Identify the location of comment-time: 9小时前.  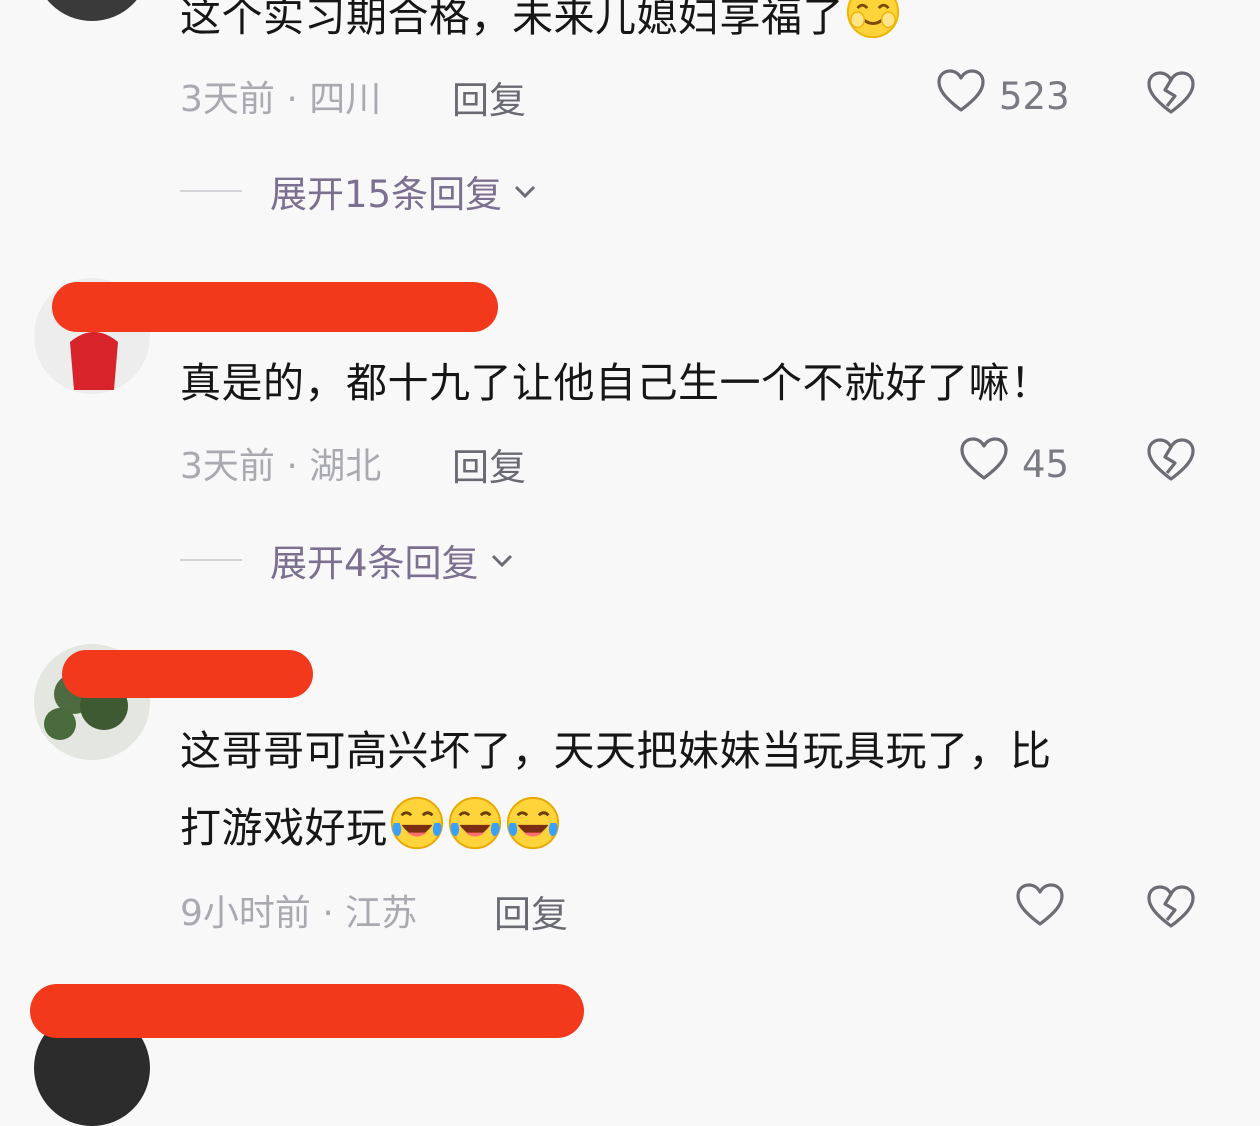
(245, 913).